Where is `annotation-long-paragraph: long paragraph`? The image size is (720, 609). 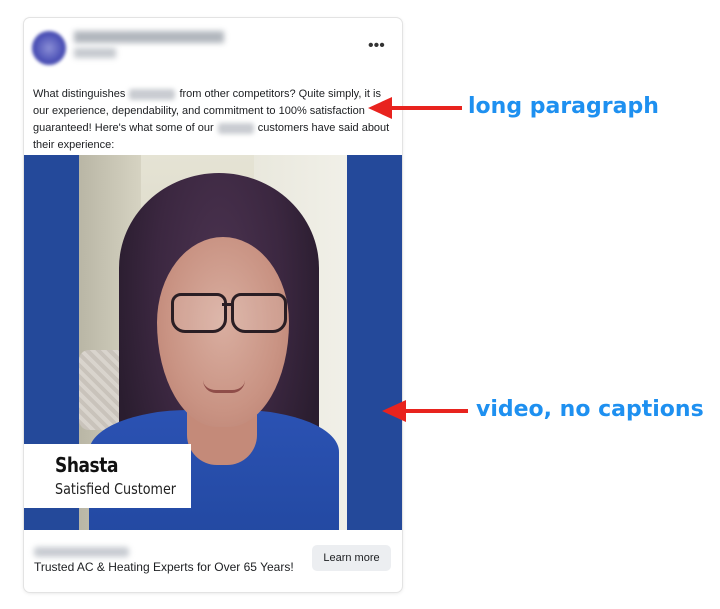 annotation-long-paragraph: long paragraph is located at coordinates (563, 106).